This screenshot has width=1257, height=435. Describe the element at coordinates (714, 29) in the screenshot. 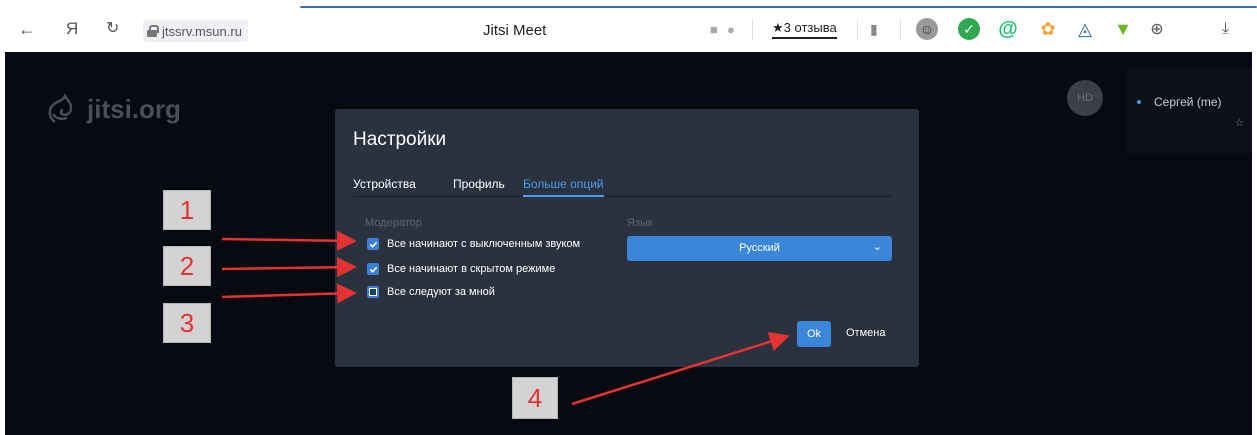

I see `camera-icon: ■` at that location.